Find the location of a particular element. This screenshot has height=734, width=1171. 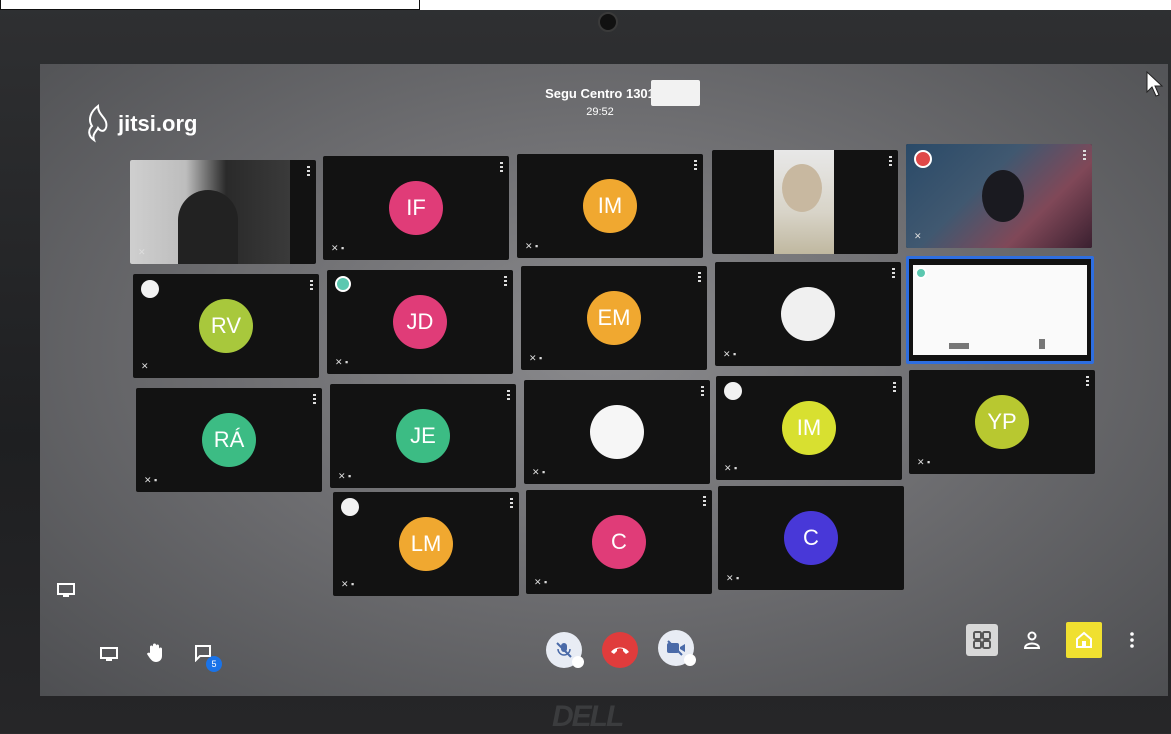

participant-tile: IF ✕ ▪ is located at coordinates (416, 208).